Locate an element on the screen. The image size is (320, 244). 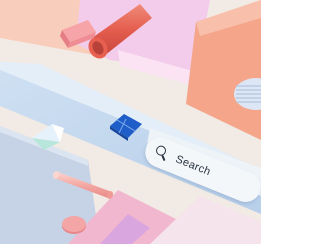
pink-disc is located at coordinates (74, 225).